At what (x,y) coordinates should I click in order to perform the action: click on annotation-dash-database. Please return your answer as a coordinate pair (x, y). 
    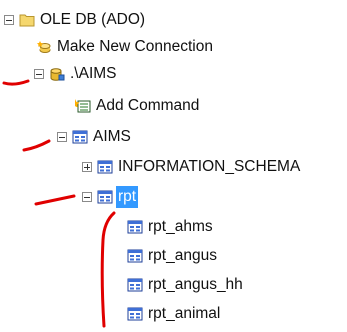
    Looking at the image, I should click on (36, 145).